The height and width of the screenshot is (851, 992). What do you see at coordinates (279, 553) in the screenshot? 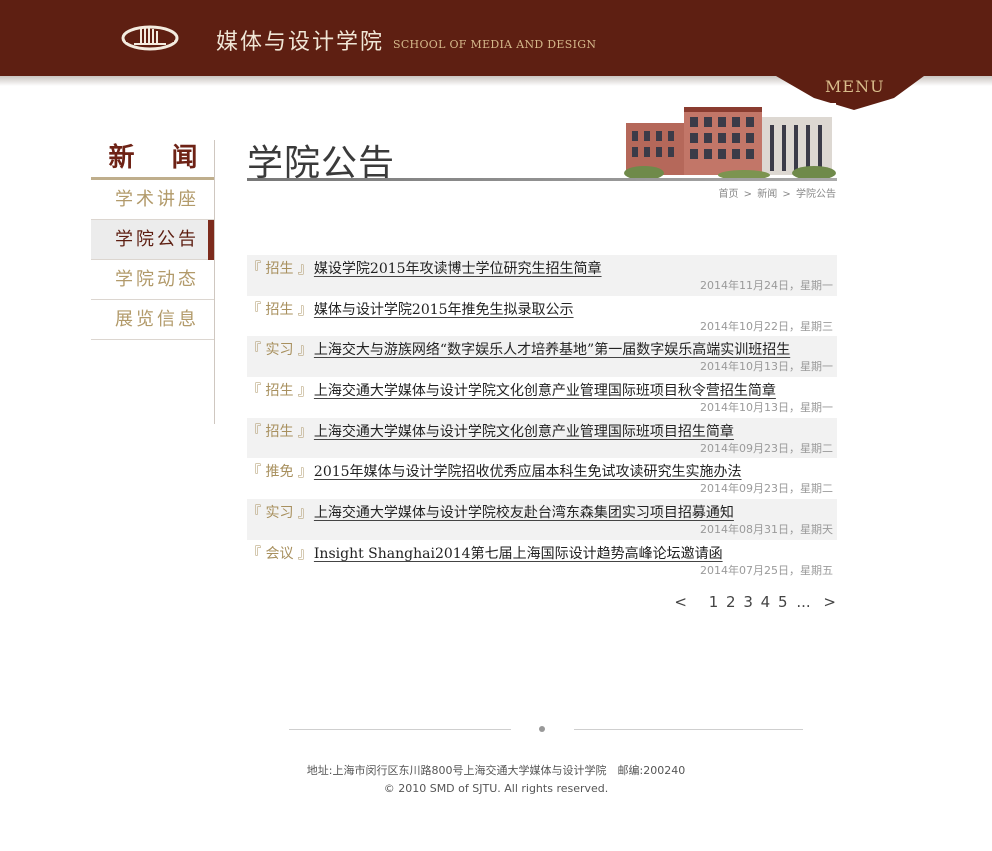
I see `news-category-tag: 『 会议 』` at bounding box center [279, 553].